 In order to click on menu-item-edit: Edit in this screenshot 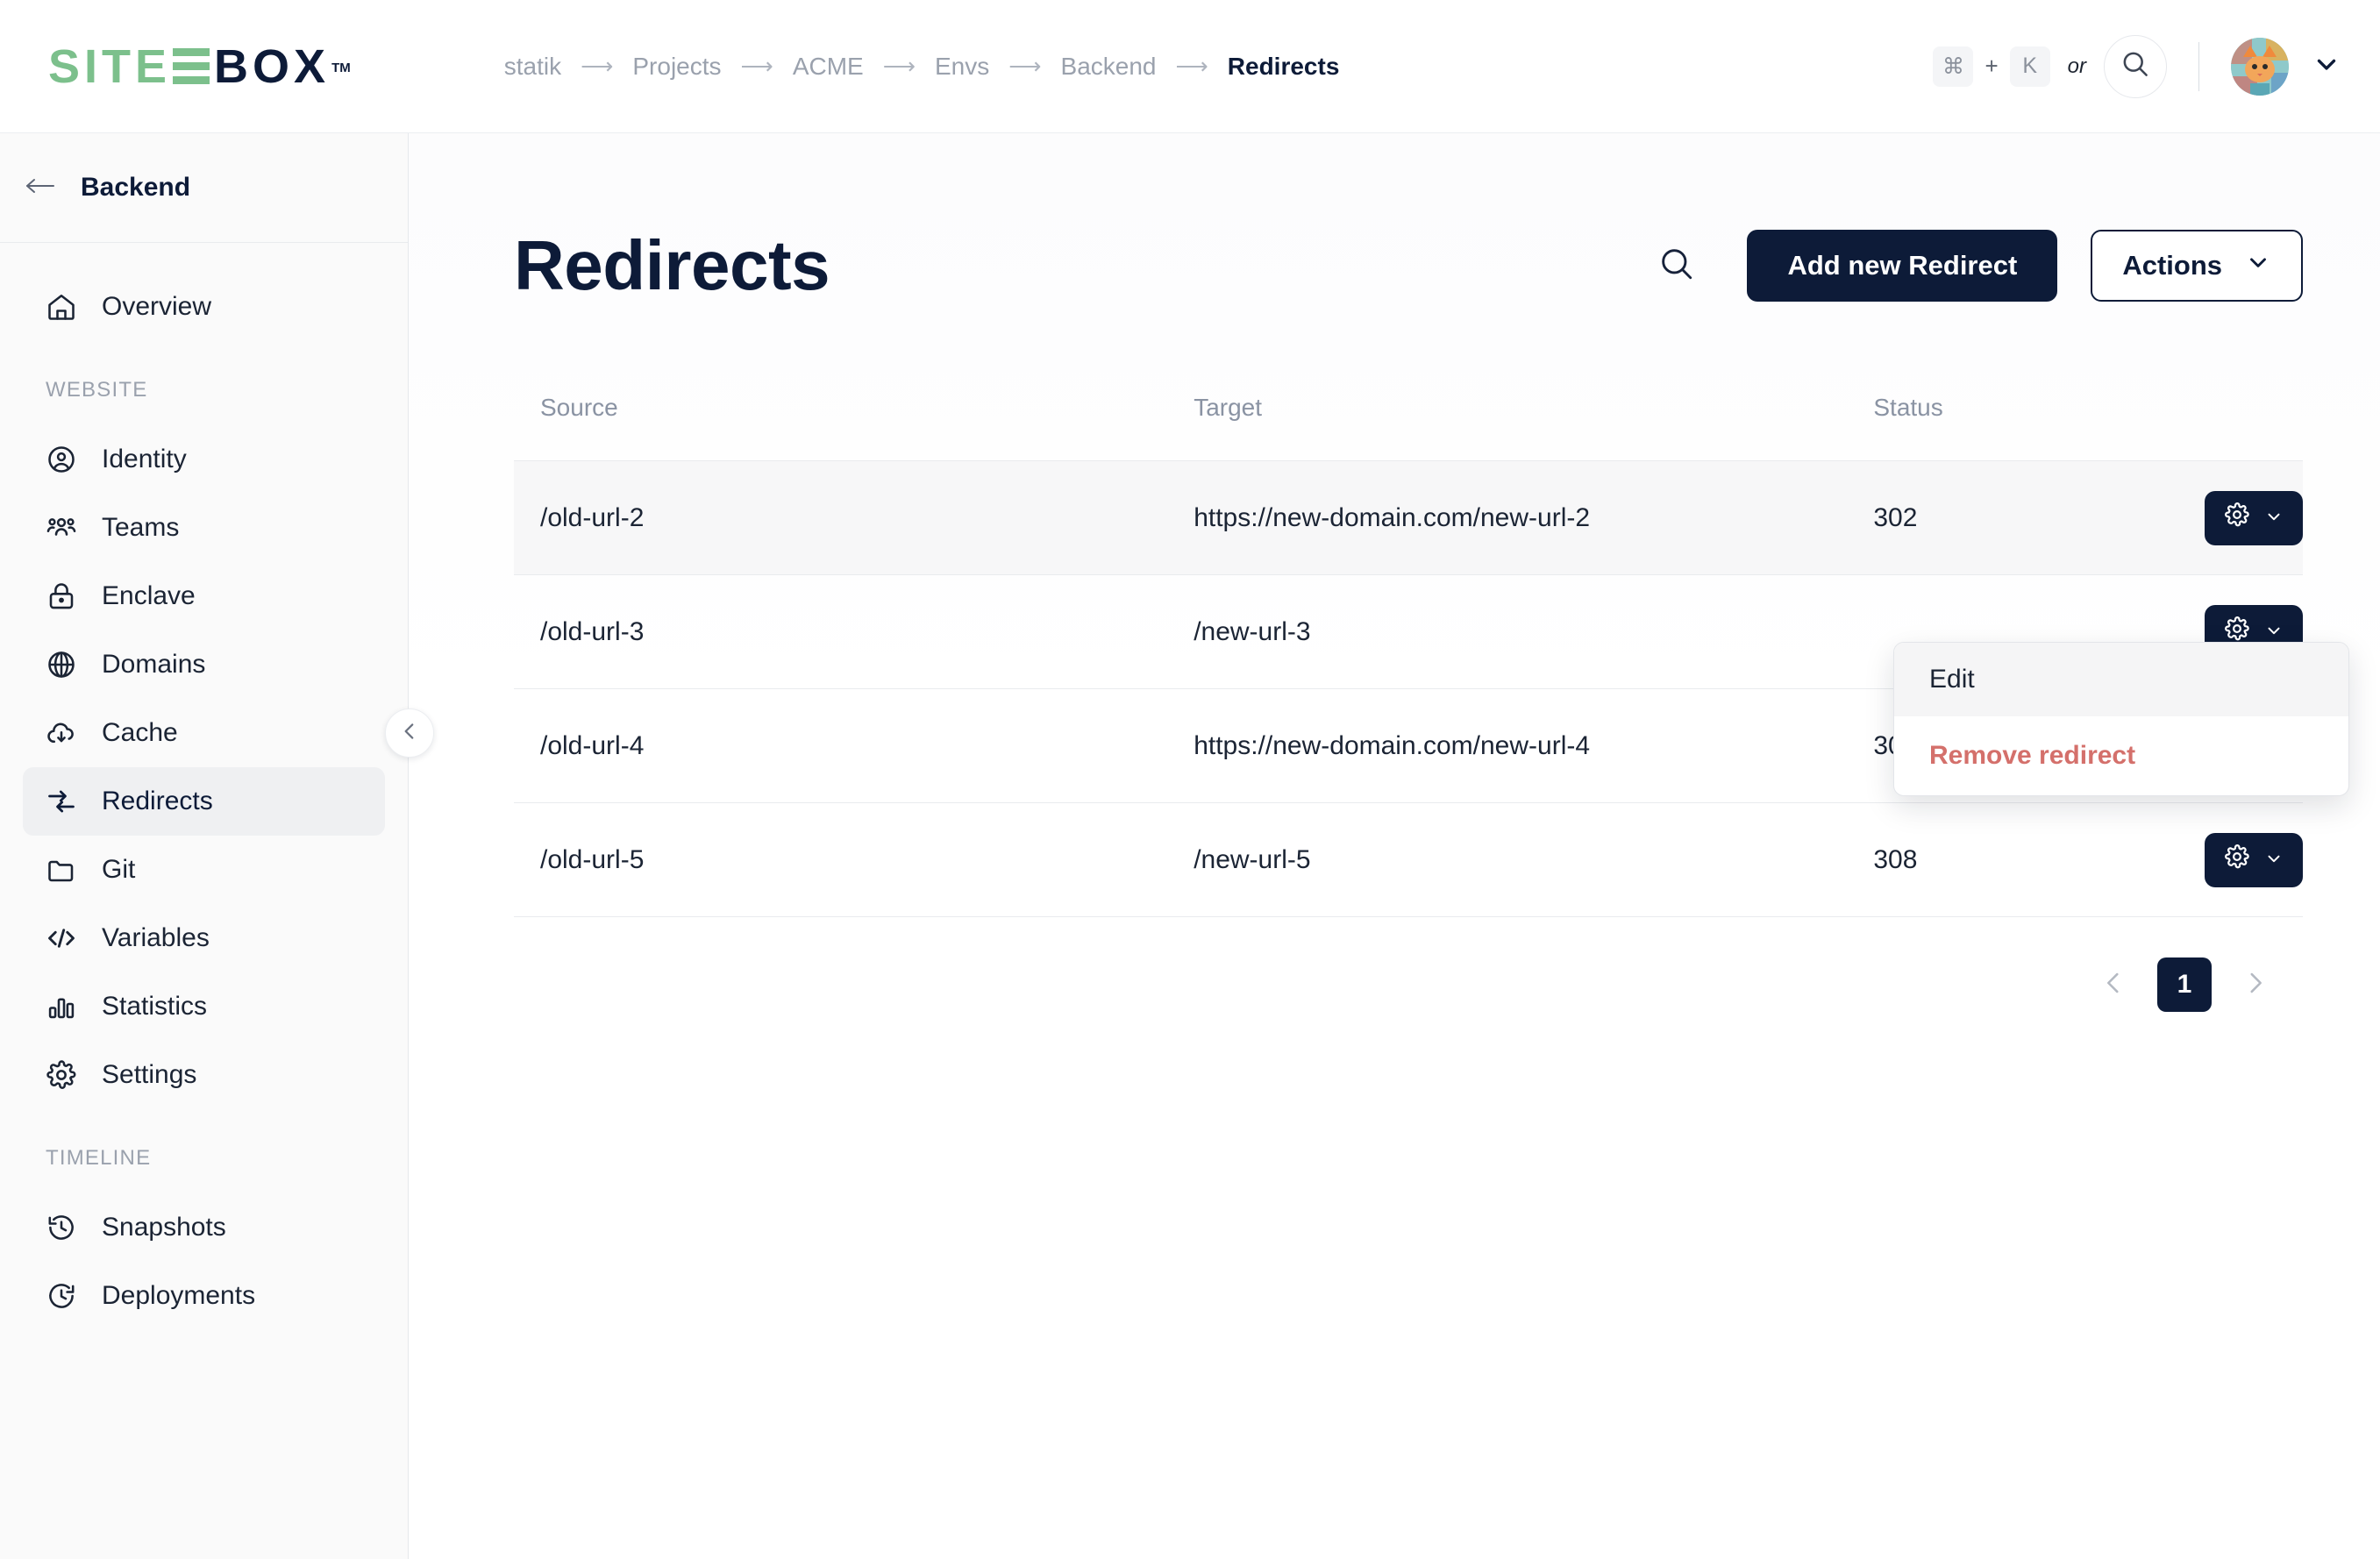, I will do `click(2121, 680)`.